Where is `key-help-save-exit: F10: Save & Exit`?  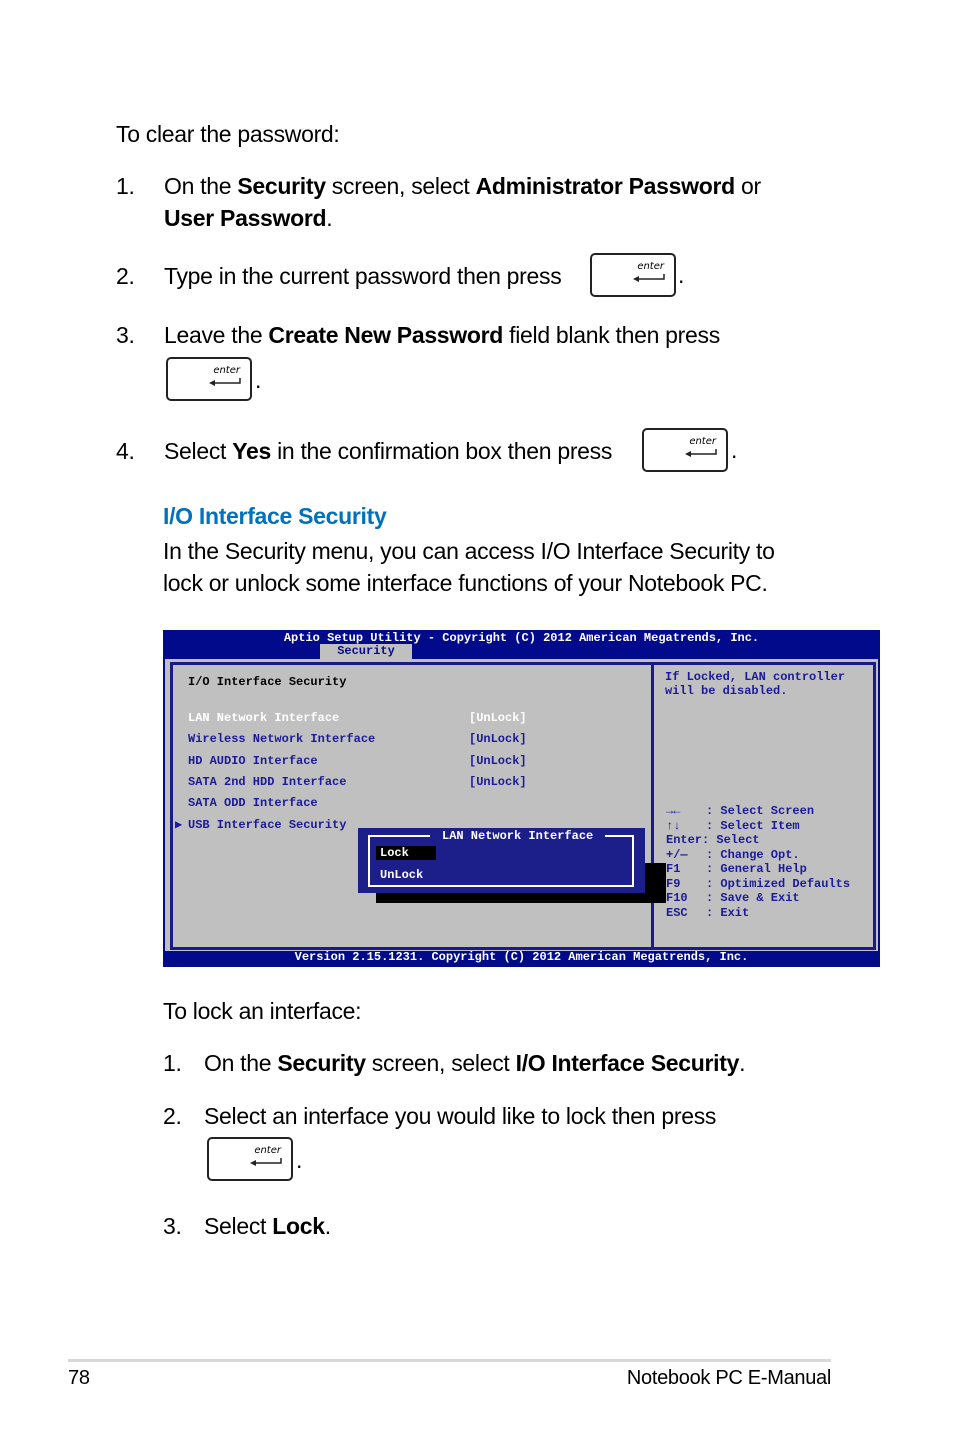 key-help-save-exit: F10: Save & Exit is located at coordinates (733, 898).